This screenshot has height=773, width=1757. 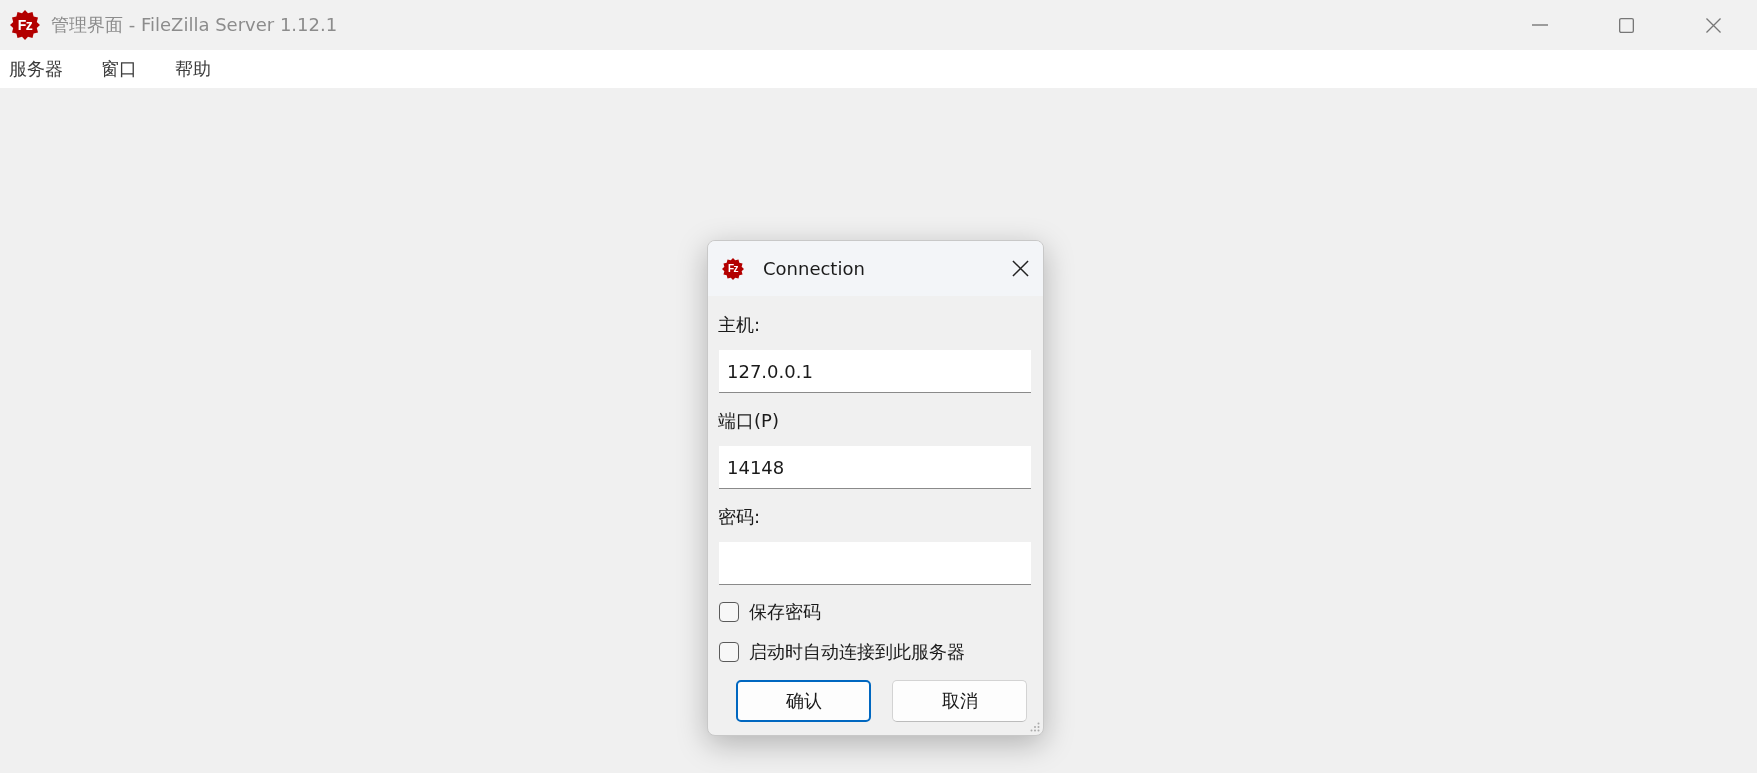 I want to click on checkbox-label: 启动时自动连接到此服务器, so click(x=857, y=652).